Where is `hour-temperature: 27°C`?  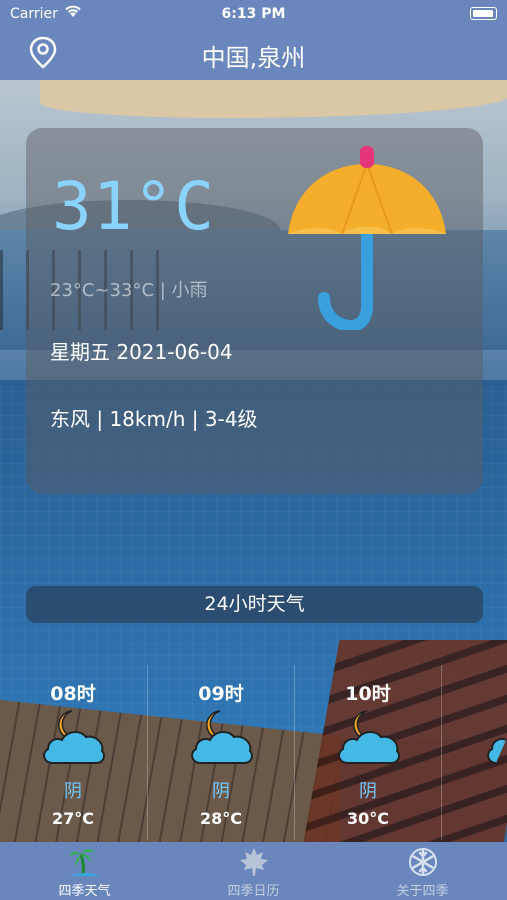 hour-temperature: 27°C is located at coordinates (72, 818).